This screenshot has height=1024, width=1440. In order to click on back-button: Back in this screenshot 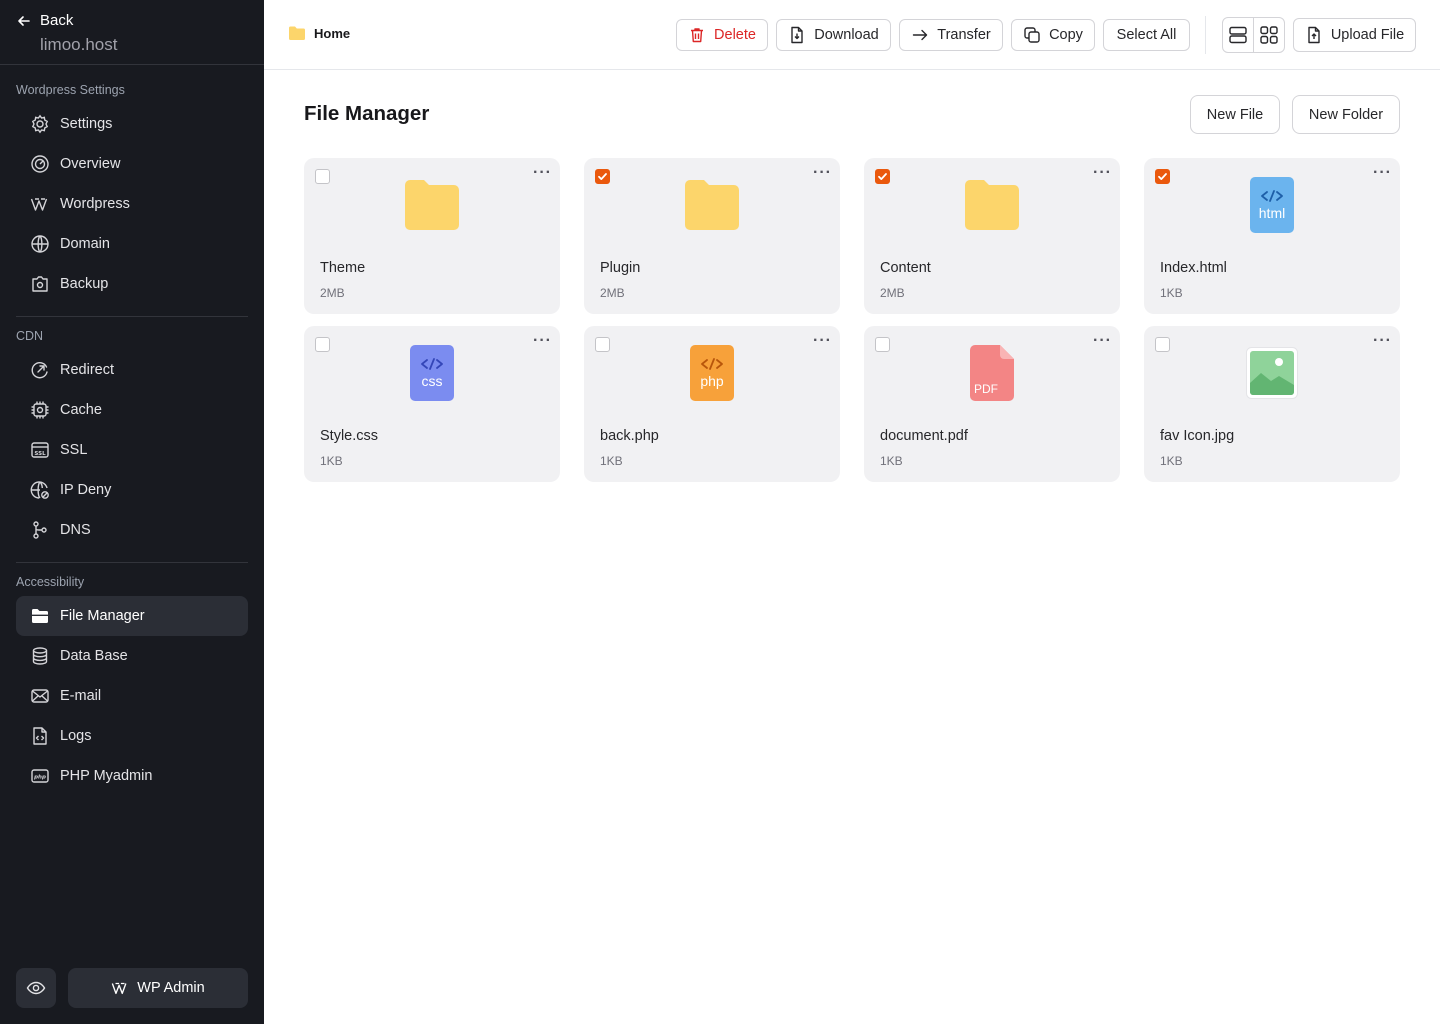, I will do `click(44, 20)`.